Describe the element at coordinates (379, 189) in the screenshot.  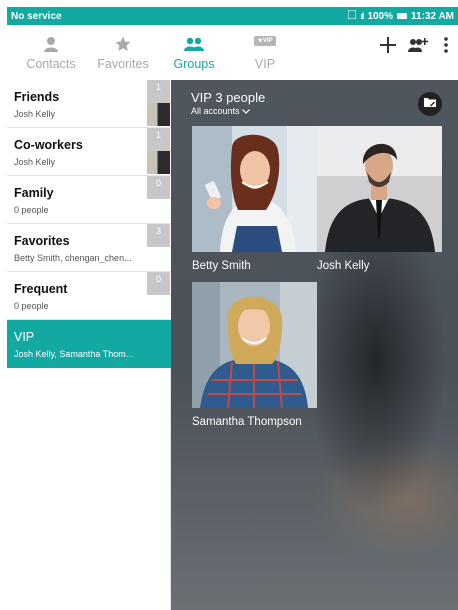
I see `contact-photo-josh-kelly` at that location.